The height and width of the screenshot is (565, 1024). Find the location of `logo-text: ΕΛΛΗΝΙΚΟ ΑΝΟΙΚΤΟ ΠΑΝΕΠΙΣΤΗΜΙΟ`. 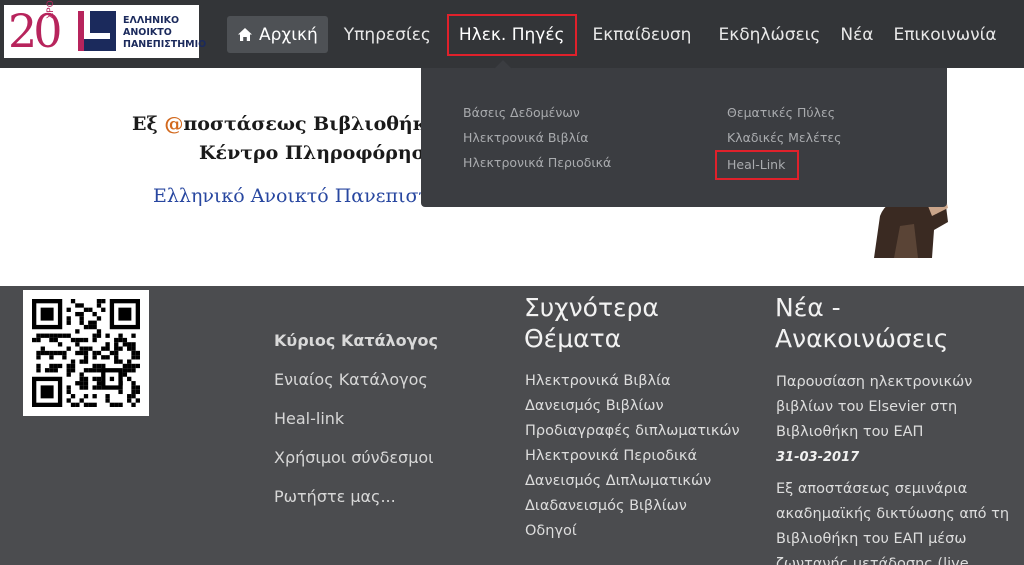

logo-text: ΕΛΛΗΝΙΚΟ ΑΝΟΙΚΤΟ ΠΑΝΕΠΙΣΤΗΜΙΟ is located at coordinates (165, 32).